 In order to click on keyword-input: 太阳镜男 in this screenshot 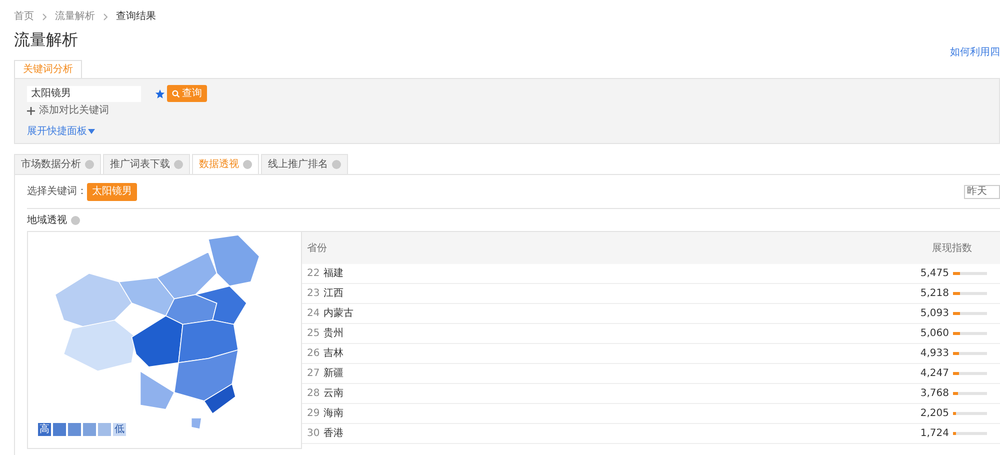, I will do `click(84, 94)`.